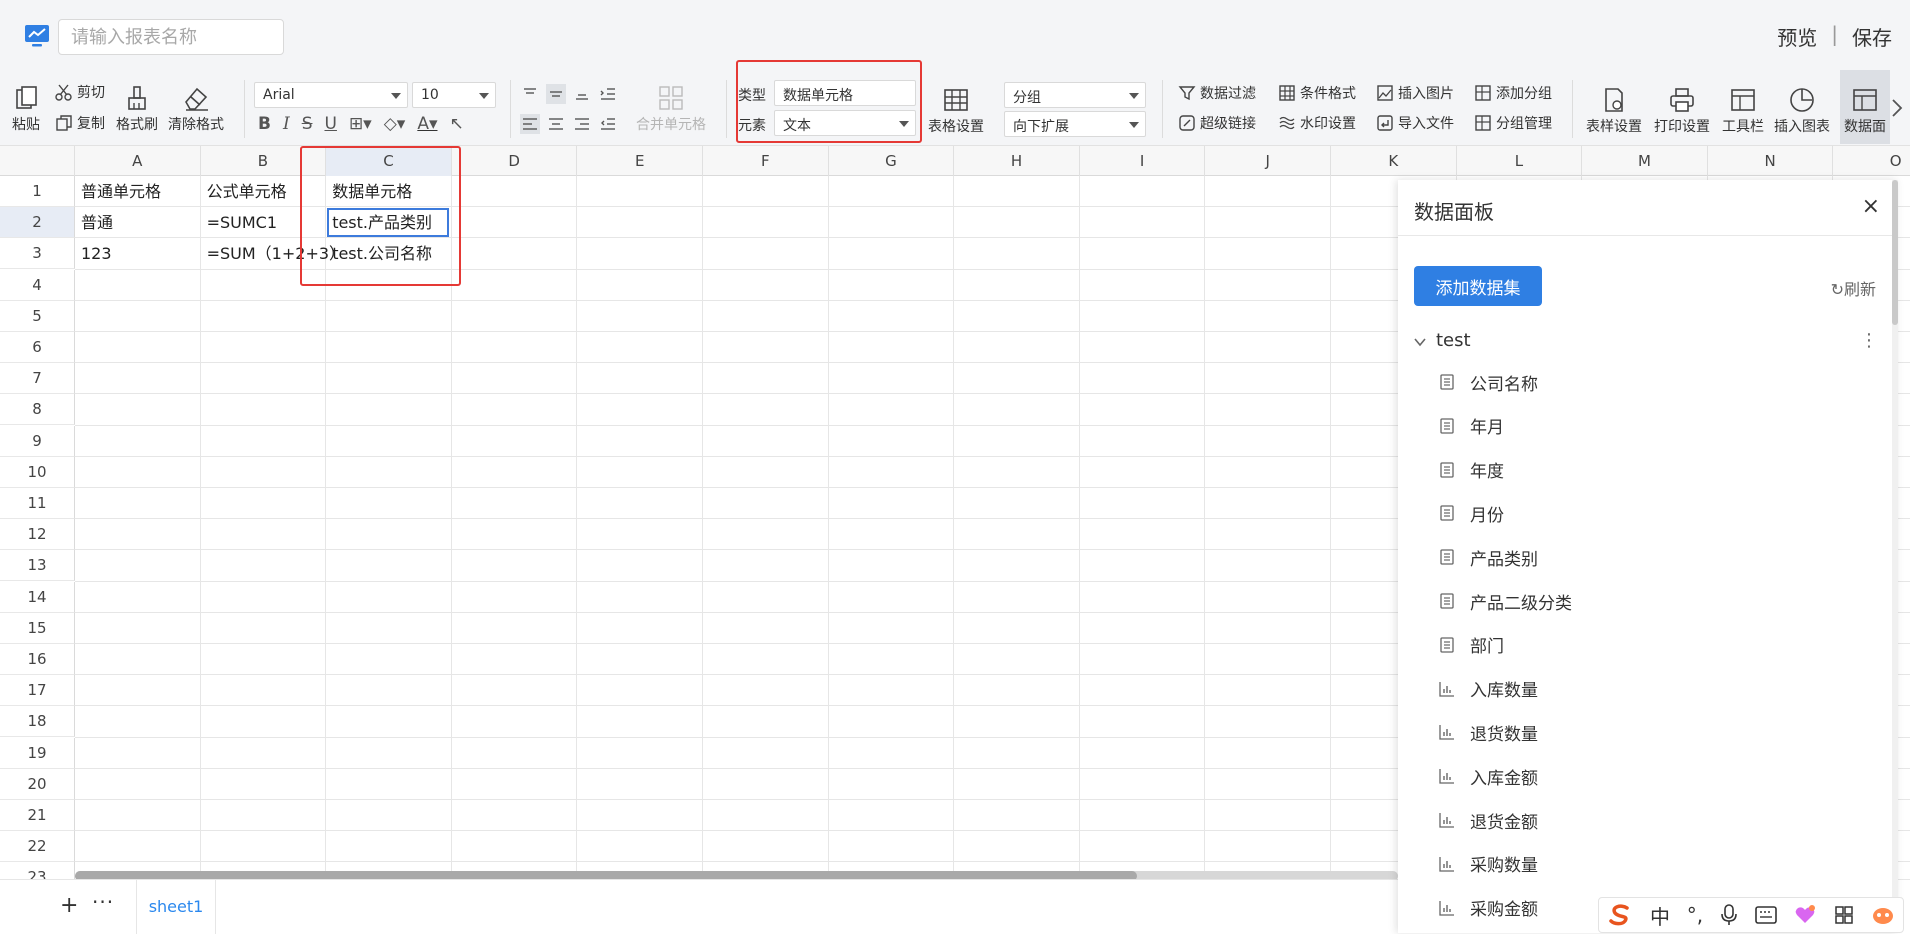 This screenshot has height=934, width=1910. What do you see at coordinates (640, 161) in the screenshot?
I see `column-header-e: E` at bounding box center [640, 161].